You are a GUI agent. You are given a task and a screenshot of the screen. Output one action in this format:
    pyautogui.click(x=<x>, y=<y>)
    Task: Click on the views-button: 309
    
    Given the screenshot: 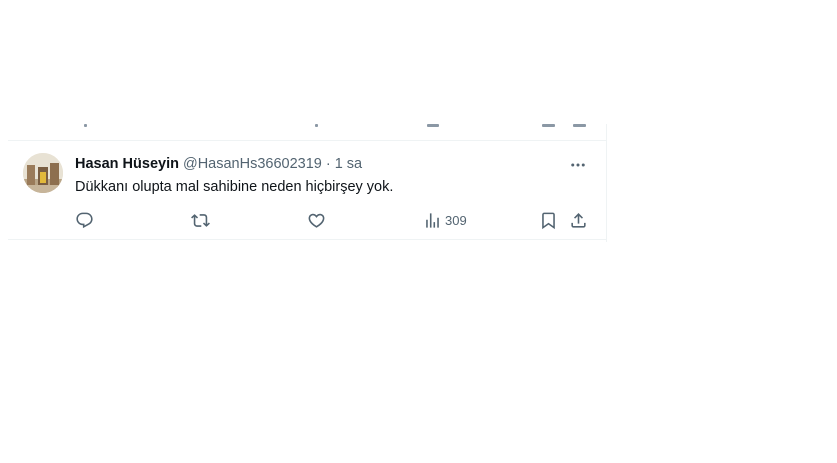 What is the action you would take?
    pyautogui.click(x=445, y=220)
    